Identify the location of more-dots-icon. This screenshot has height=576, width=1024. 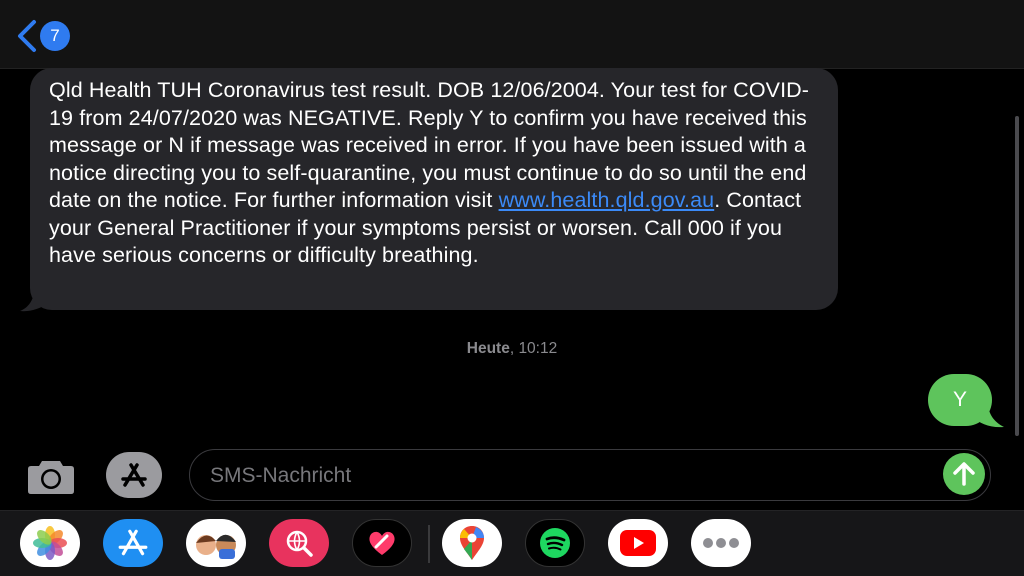
(721, 543).